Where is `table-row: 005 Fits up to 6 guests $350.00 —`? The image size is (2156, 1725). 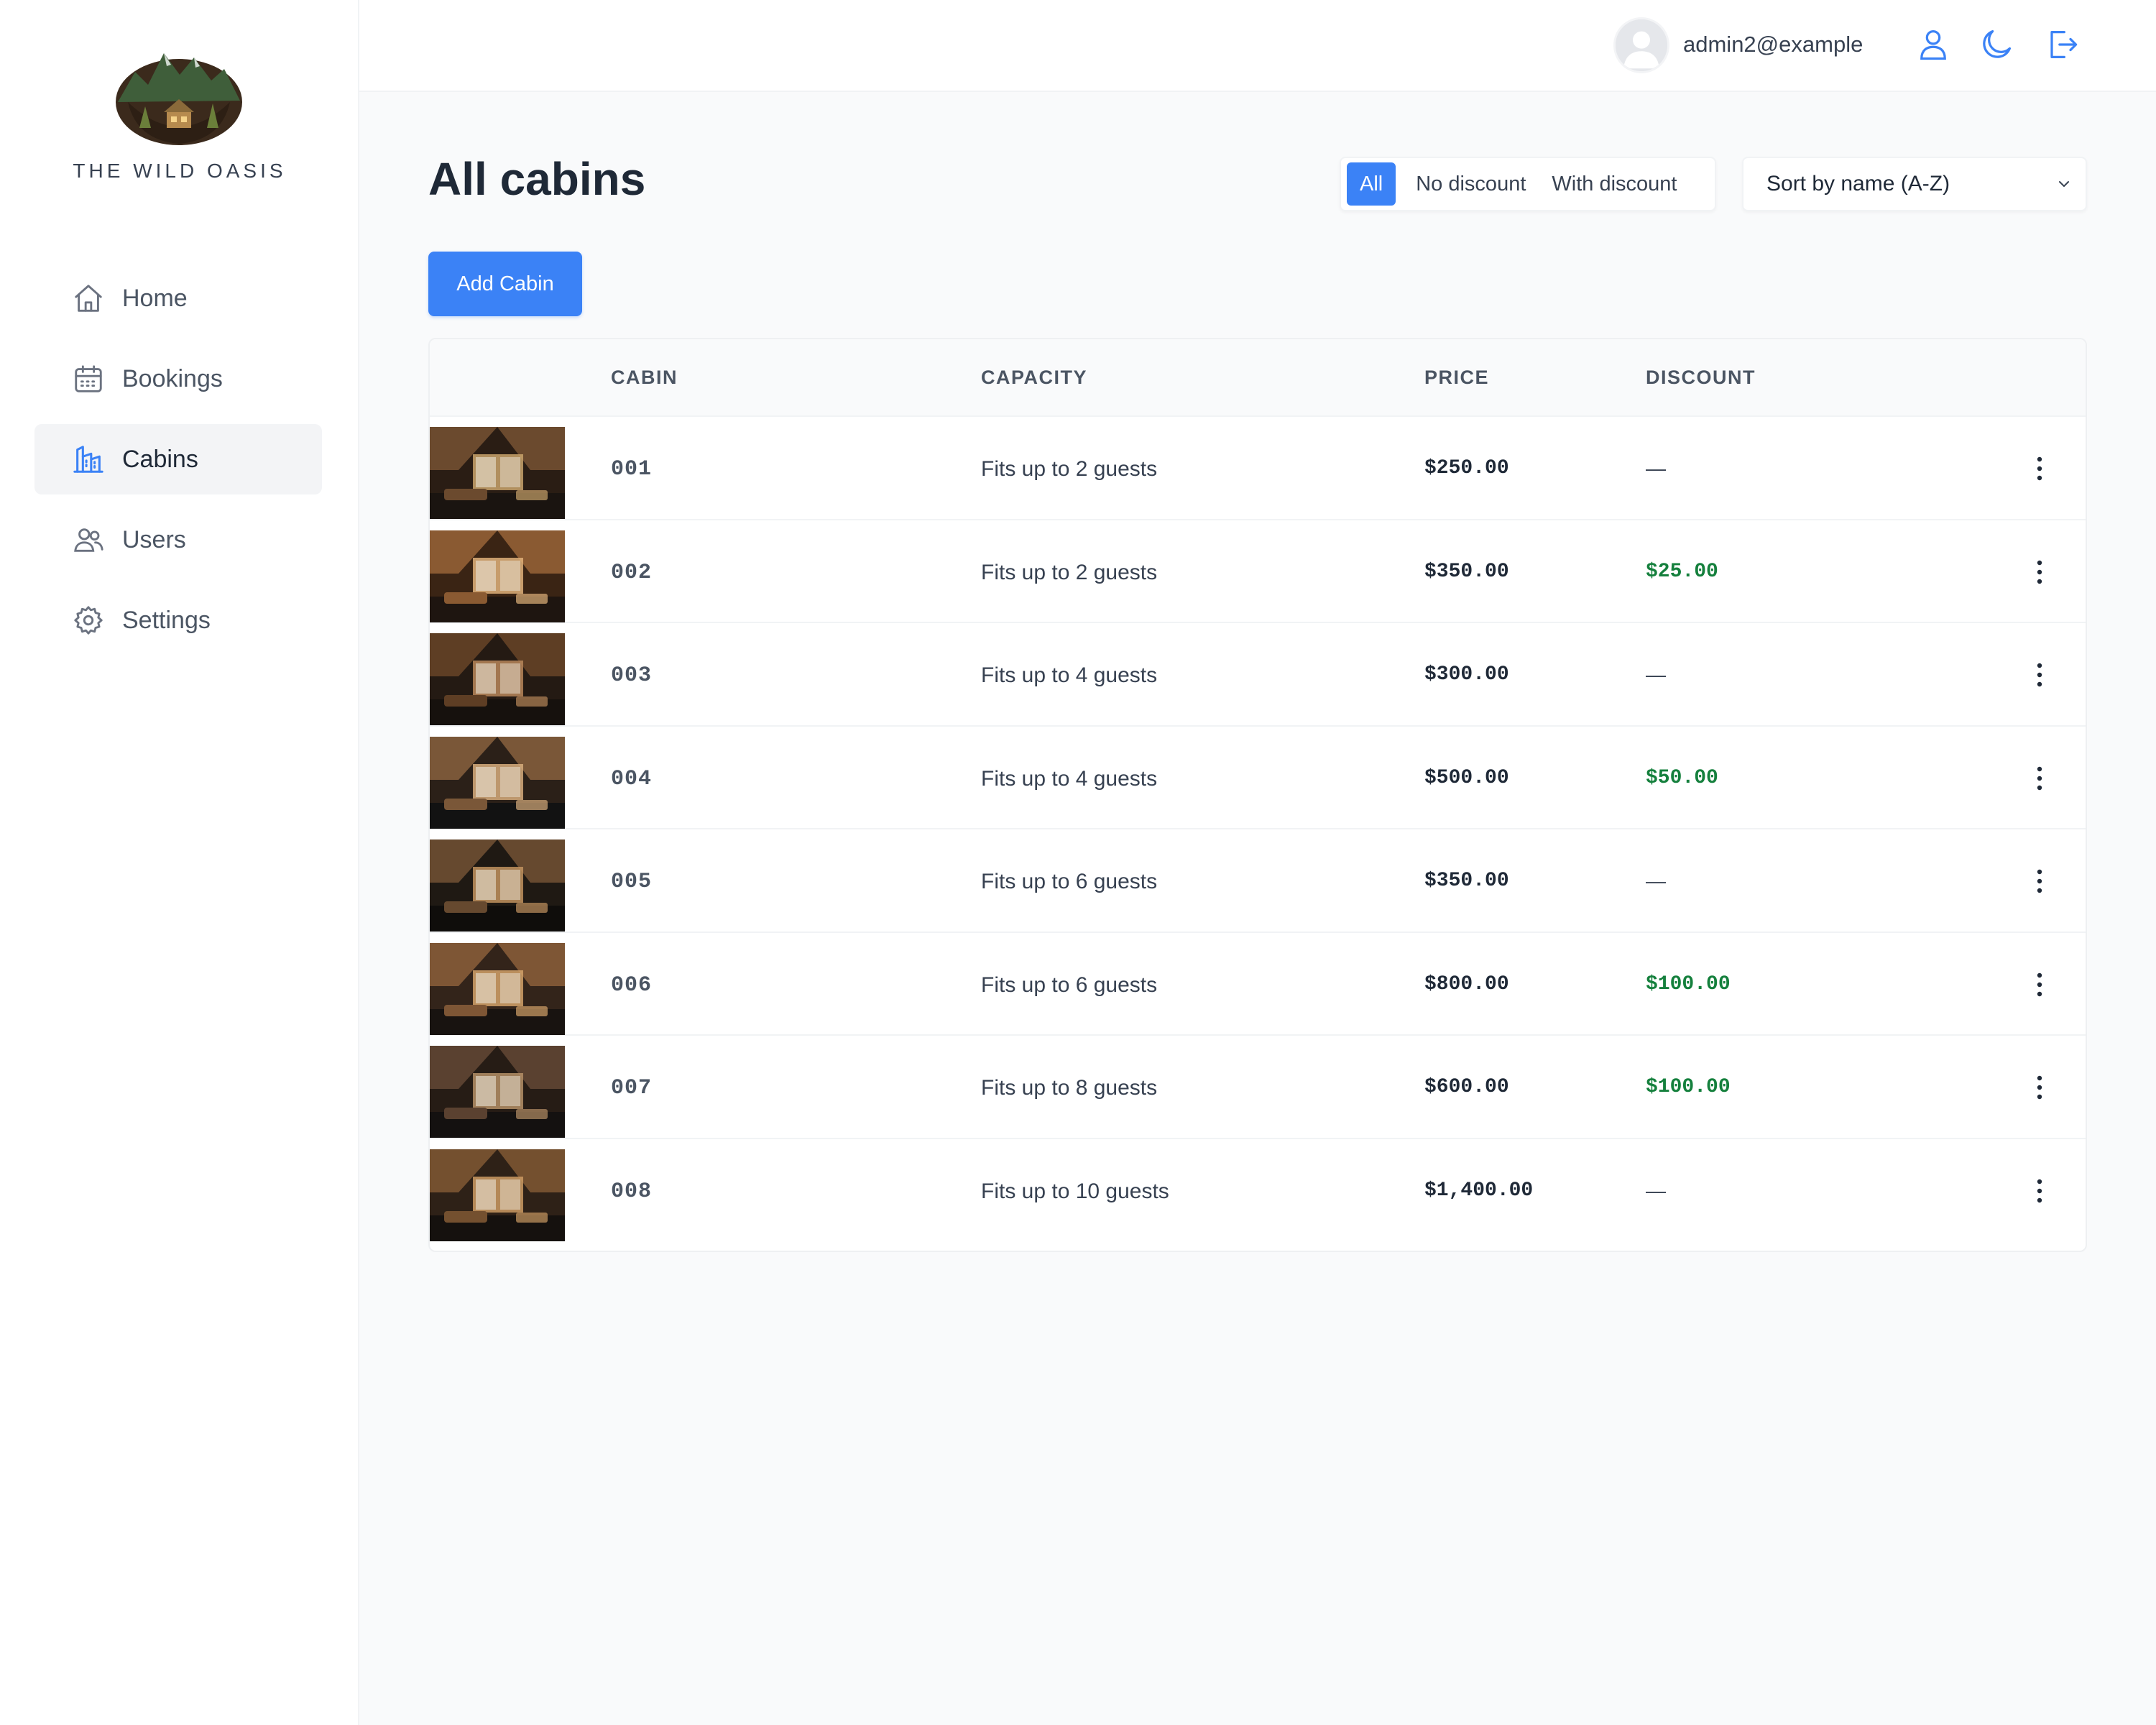 table-row: 005 Fits up to 6 guests $350.00 — is located at coordinates (1258, 881).